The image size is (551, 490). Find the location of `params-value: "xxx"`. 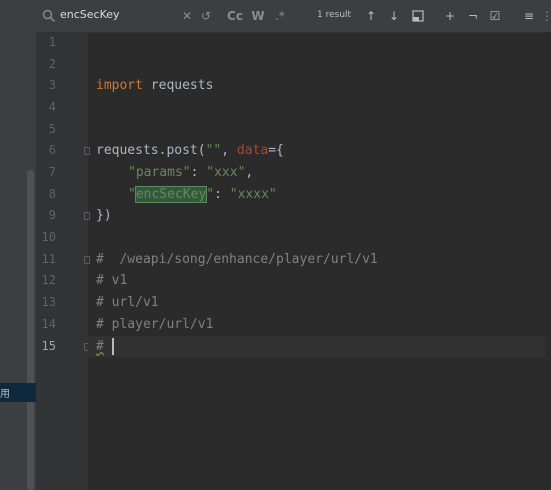

params-value: "xxx" is located at coordinates (226, 172).